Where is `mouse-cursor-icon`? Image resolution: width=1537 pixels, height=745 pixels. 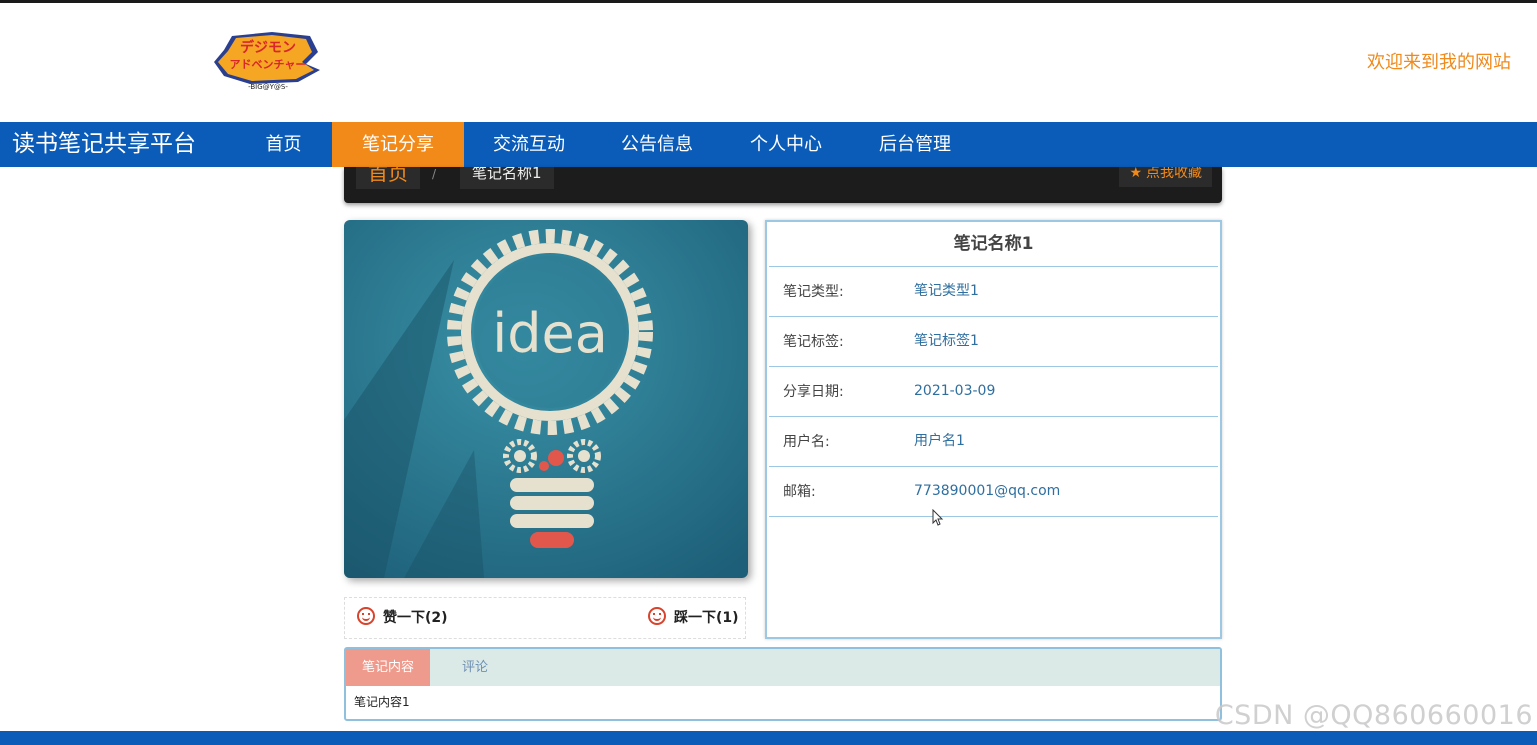
mouse-cursor-icon is located at coordinates (938, 517).